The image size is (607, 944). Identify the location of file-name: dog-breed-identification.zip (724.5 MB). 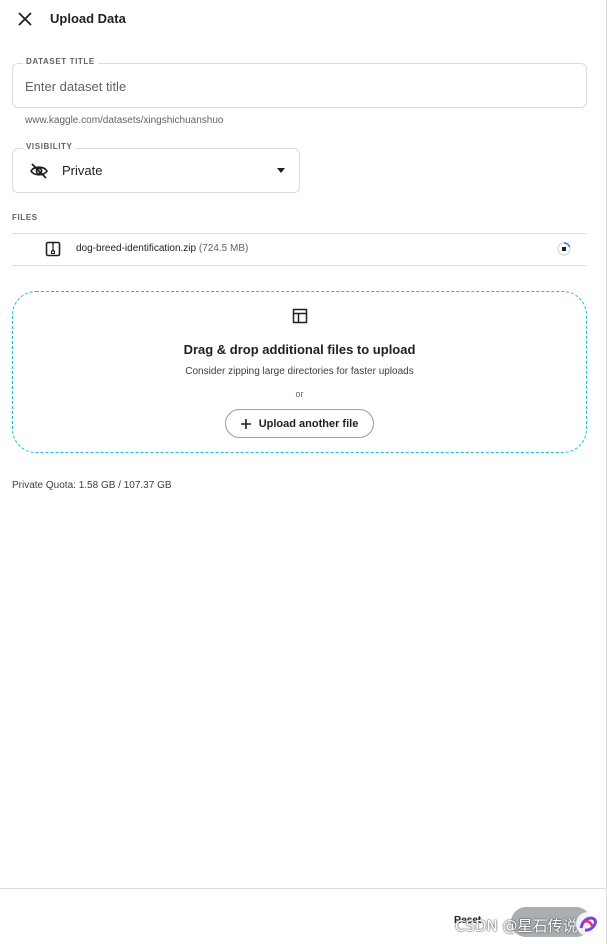
(162, 248).